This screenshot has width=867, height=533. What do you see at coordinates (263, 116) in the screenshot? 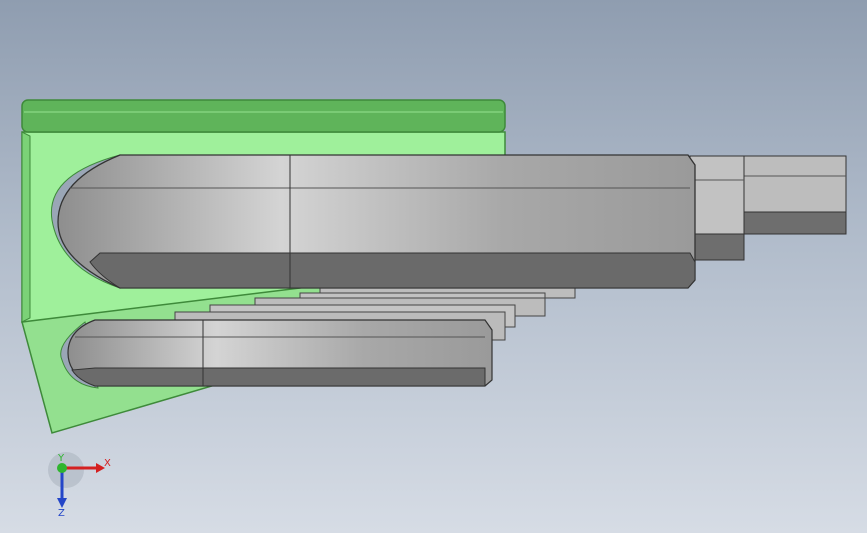
I see `holder-top-rim` at bounding box center [263, 116].